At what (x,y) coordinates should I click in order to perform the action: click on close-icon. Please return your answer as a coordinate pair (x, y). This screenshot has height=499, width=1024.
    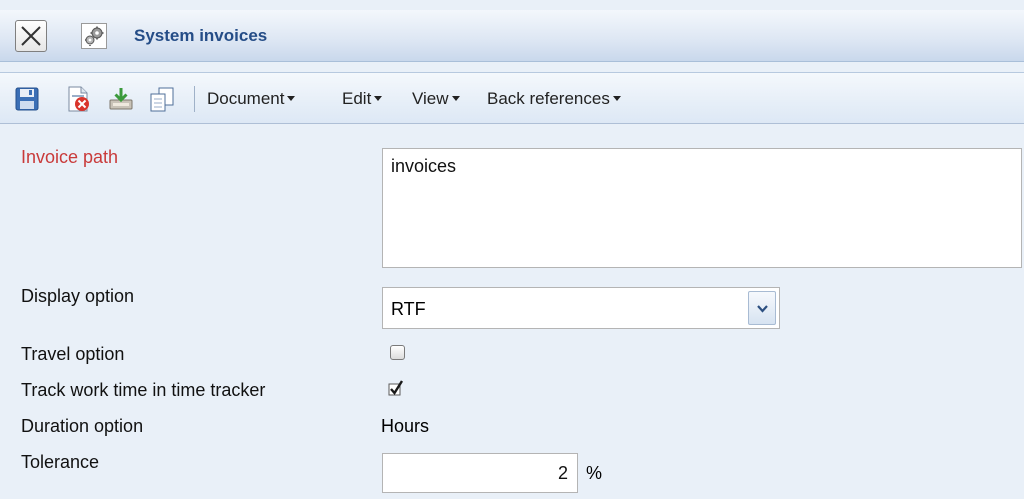
    Looking at the image, I should click on (31, 36).